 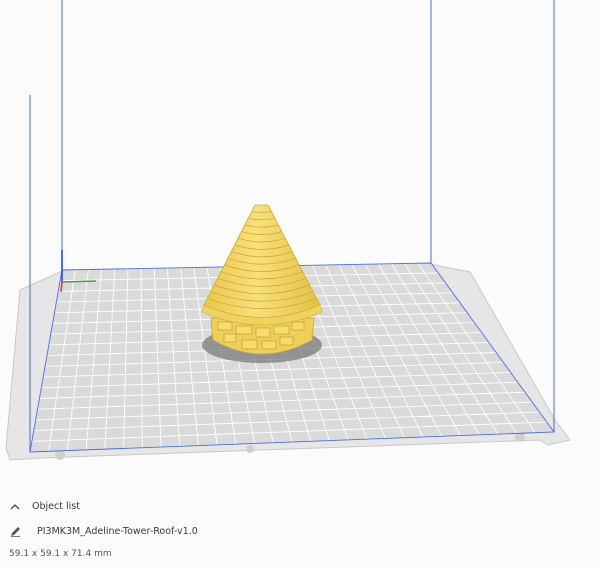 I want to click on object-list-toggle: Object list, so click(x=45, y=506).